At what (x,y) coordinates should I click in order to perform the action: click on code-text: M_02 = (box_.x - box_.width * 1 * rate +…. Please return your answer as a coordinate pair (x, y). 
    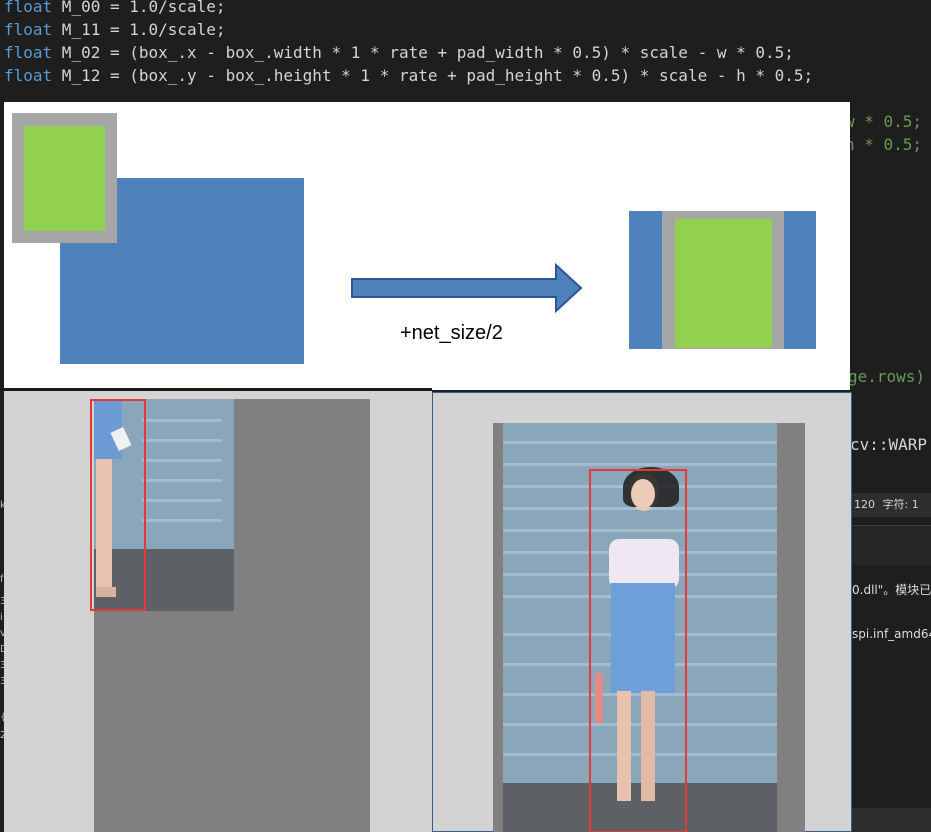
    Looking at the image, I should click on (423, 52).